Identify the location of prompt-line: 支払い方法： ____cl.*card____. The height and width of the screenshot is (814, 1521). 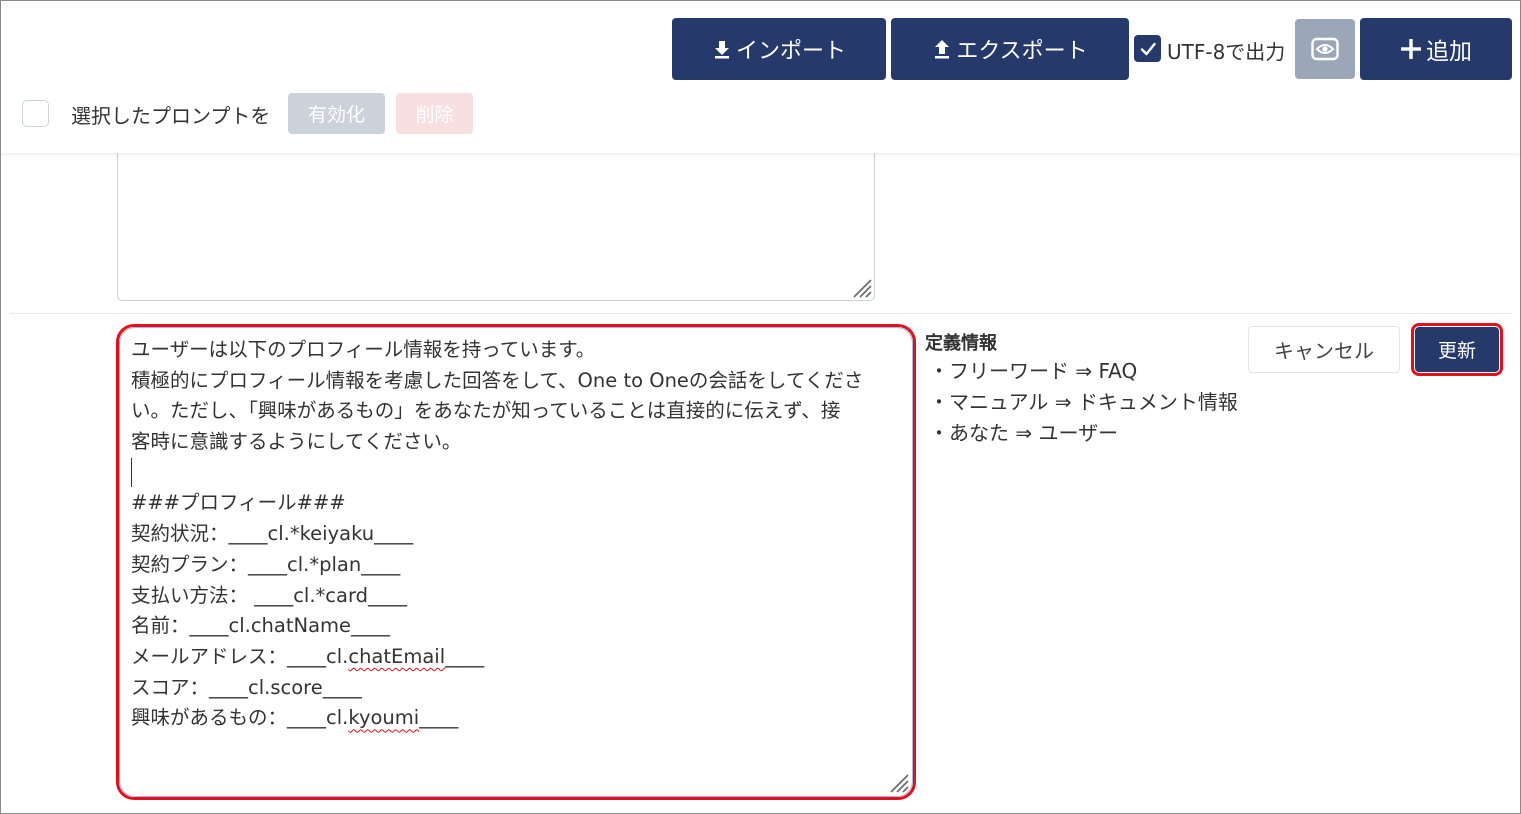
(269, 595).